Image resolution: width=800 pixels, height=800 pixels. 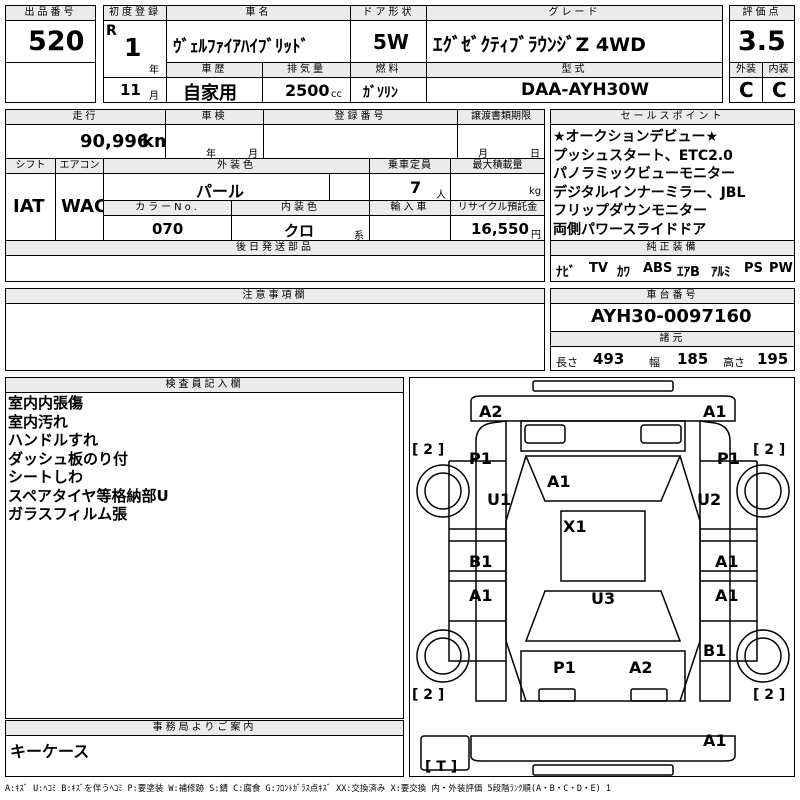 I want to click on capacity-unit: 人, so click(x=441, y=195).